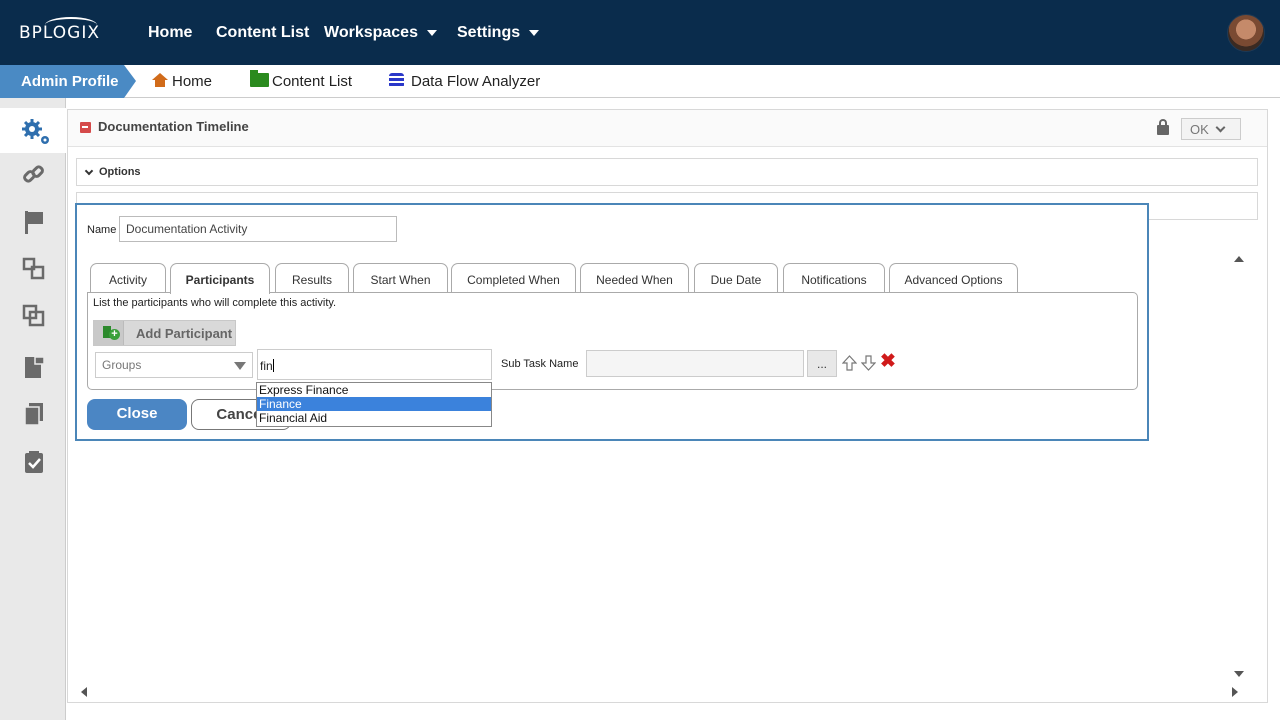 The image size is (1280, 720). I want to click on nav-content-list-label: Content List, so click(263, 32).